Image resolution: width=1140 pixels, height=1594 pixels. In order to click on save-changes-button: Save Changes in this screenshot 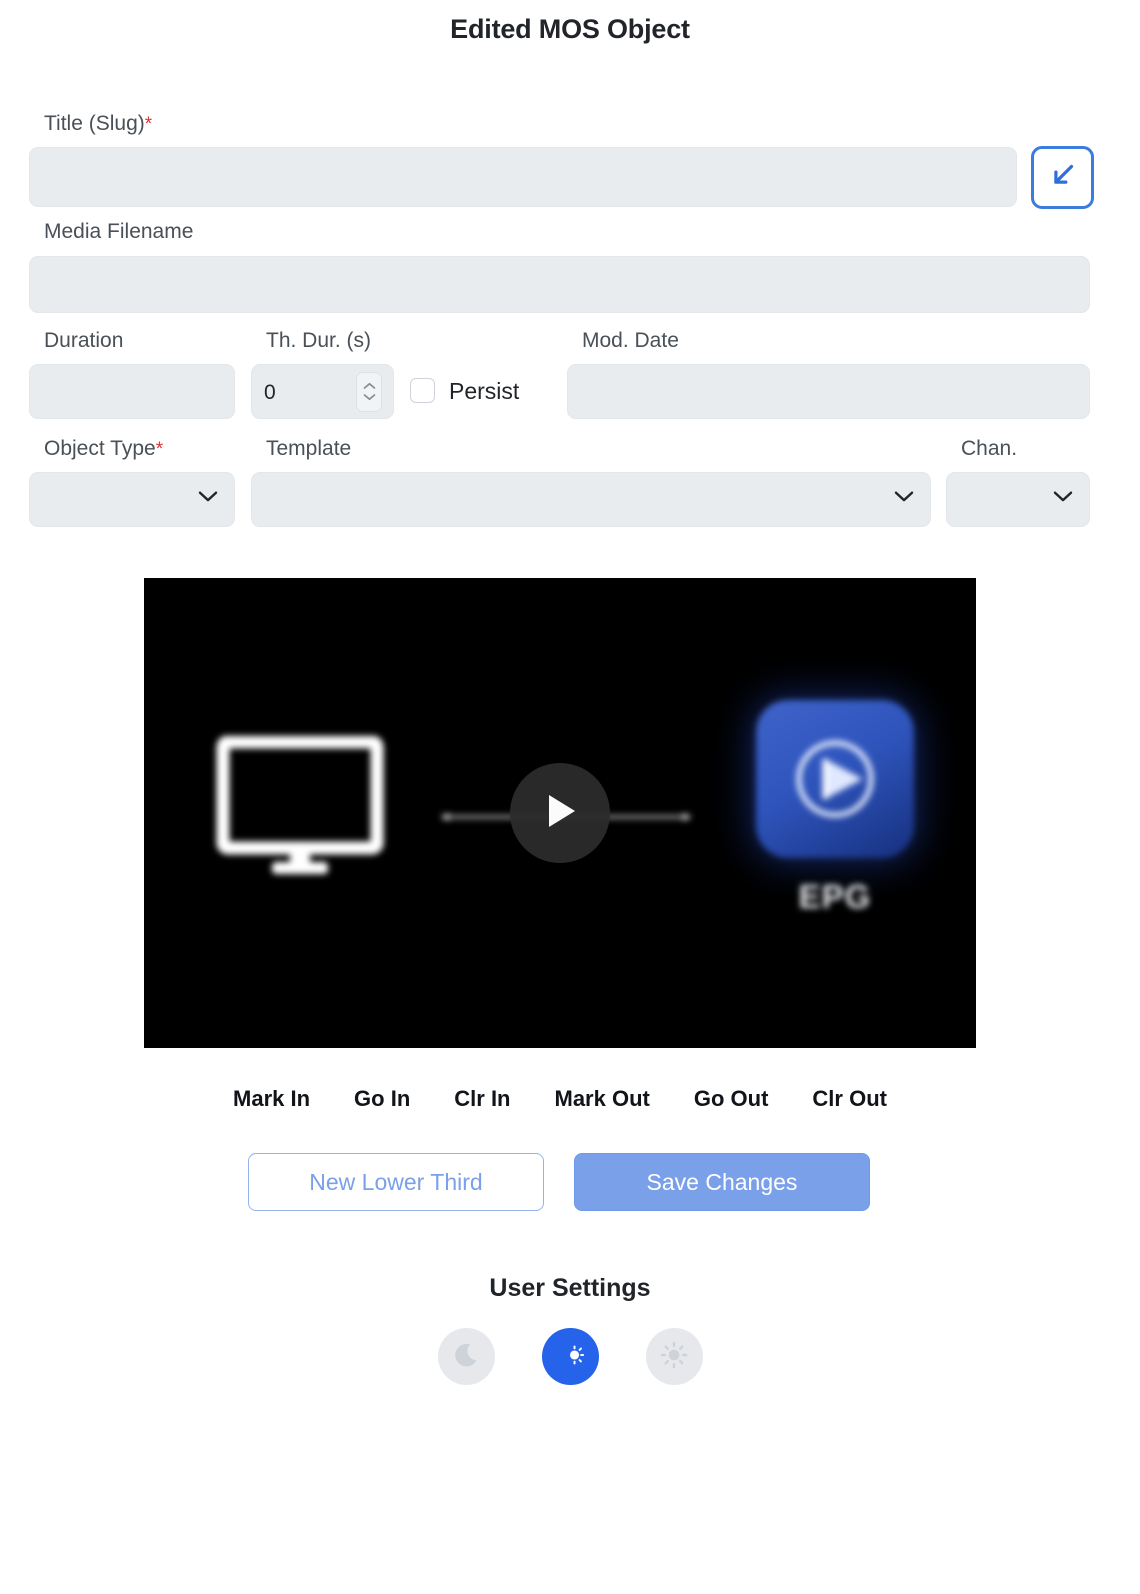, I will do `click(722, 1182)`.